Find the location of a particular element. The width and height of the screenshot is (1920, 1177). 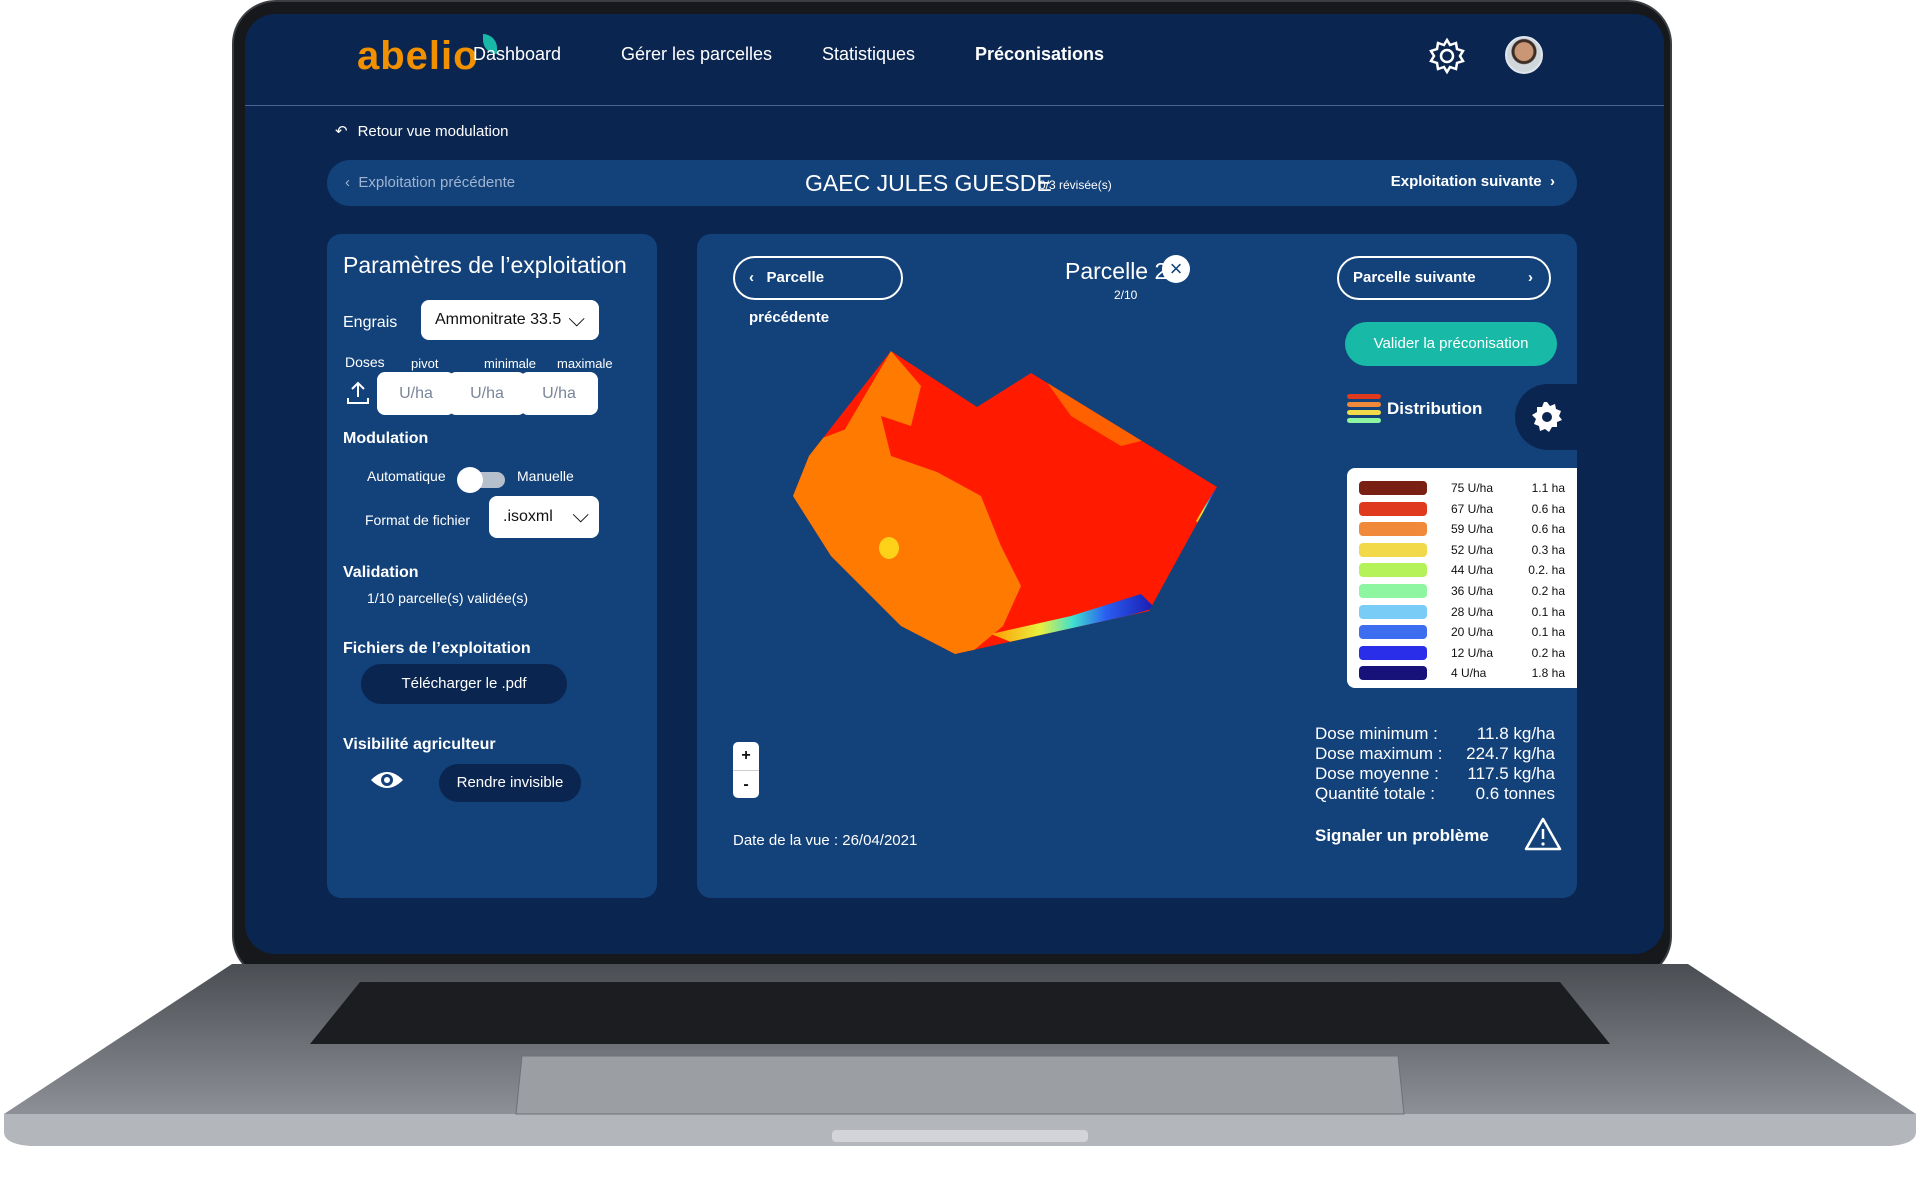

validate-recommendation-button: Valider la préconisation is located at coordinates (1451, 344).